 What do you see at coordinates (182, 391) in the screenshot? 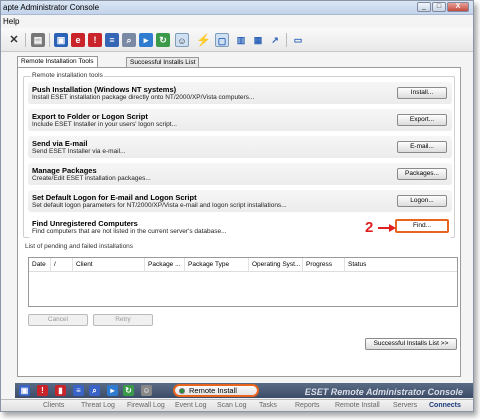
I see `remote-install-icon` at bounding box center [182, 391].